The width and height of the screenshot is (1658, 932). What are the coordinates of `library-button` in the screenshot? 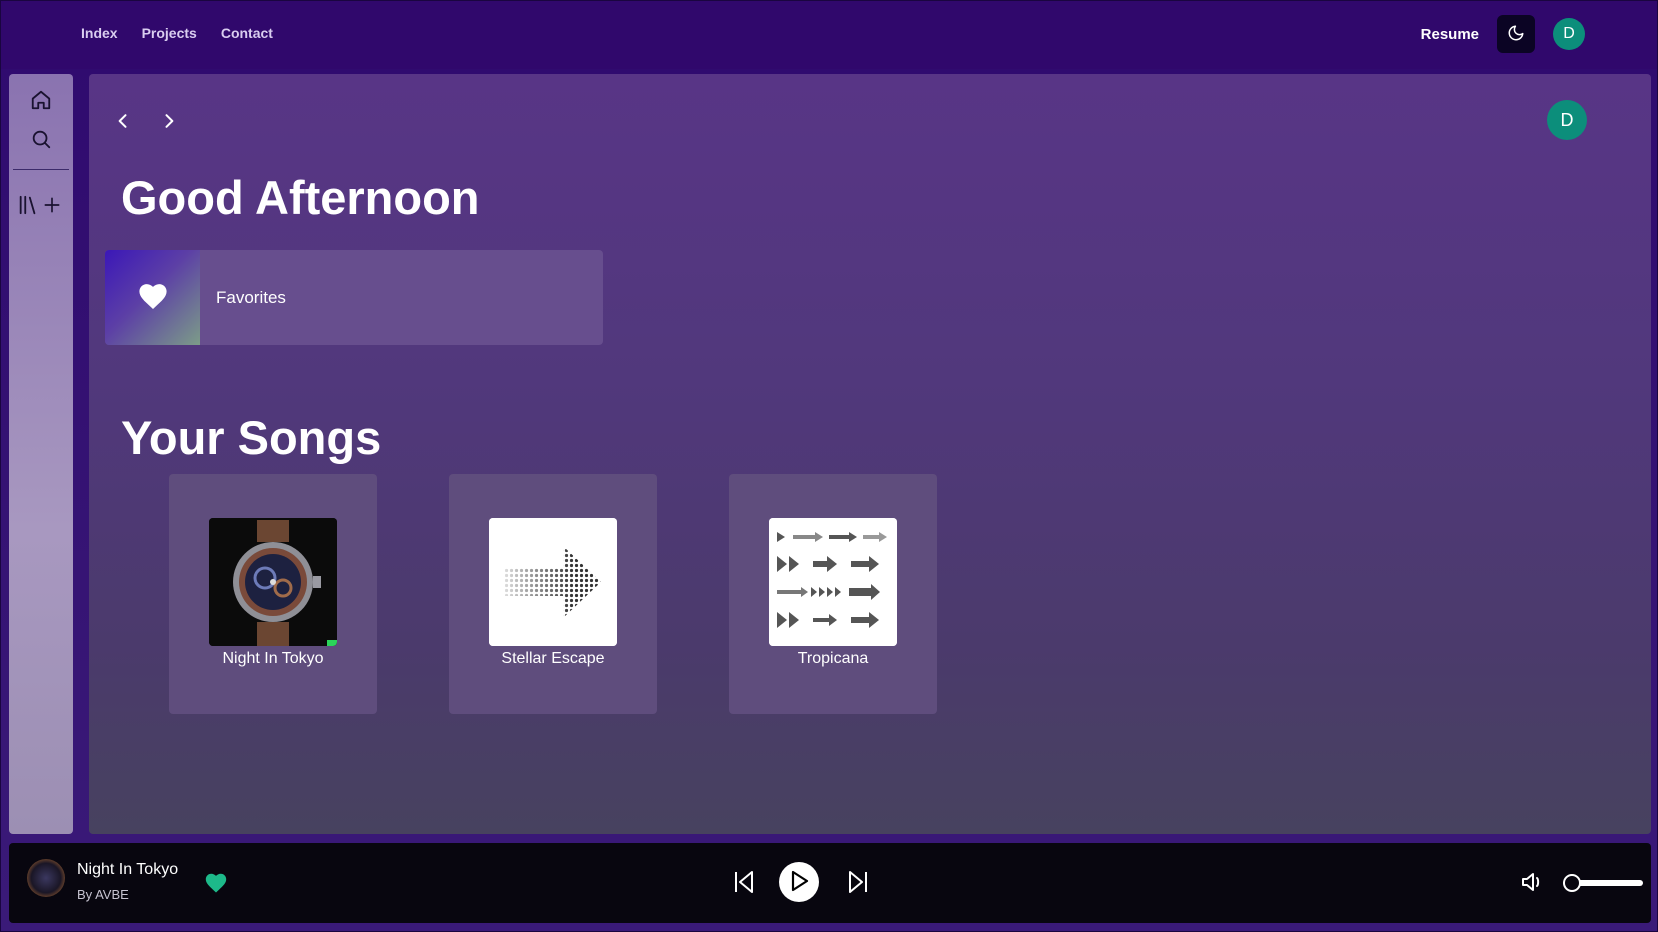 It's located at (28, 206).